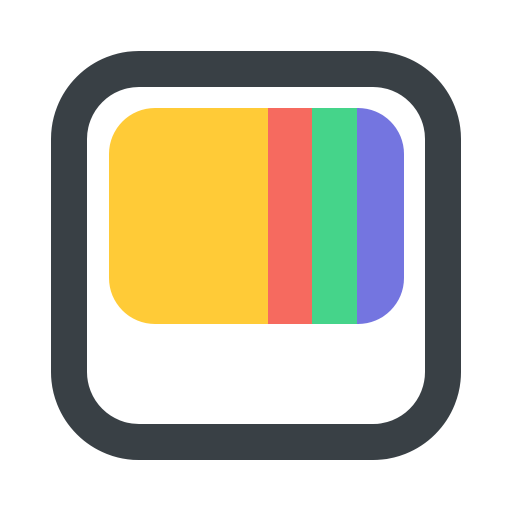 The height and width of the screenshot is (512, 512). What do you see at coordinates (380, 216) in the screenshot?
I see `purple-stripe` at bounding box center [380, 216].